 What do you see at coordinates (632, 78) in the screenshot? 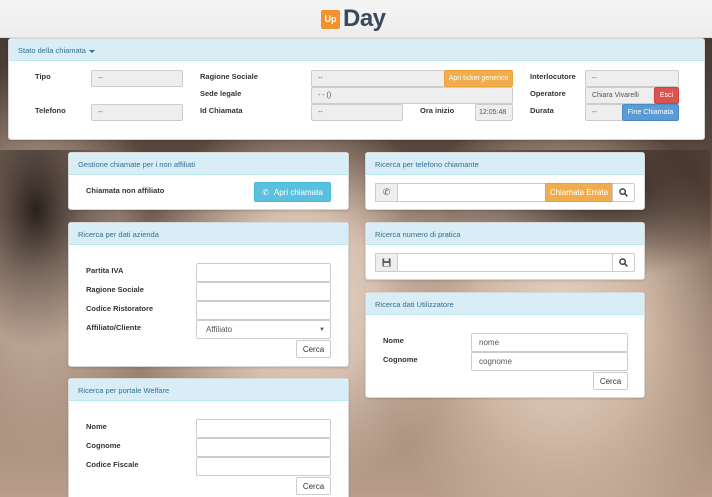
I see `interlocutore-field: --` at bounding box center [632, 78].